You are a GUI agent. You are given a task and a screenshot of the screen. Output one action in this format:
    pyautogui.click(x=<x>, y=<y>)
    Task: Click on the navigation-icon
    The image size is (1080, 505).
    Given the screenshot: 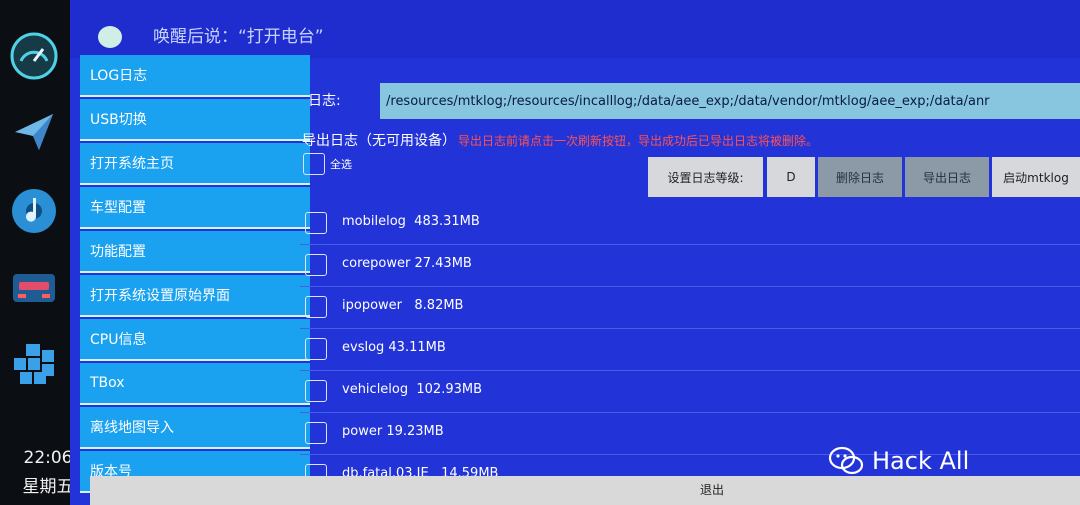 What is the action you would take?
    pyautogui.click(x=34, y=131)
    